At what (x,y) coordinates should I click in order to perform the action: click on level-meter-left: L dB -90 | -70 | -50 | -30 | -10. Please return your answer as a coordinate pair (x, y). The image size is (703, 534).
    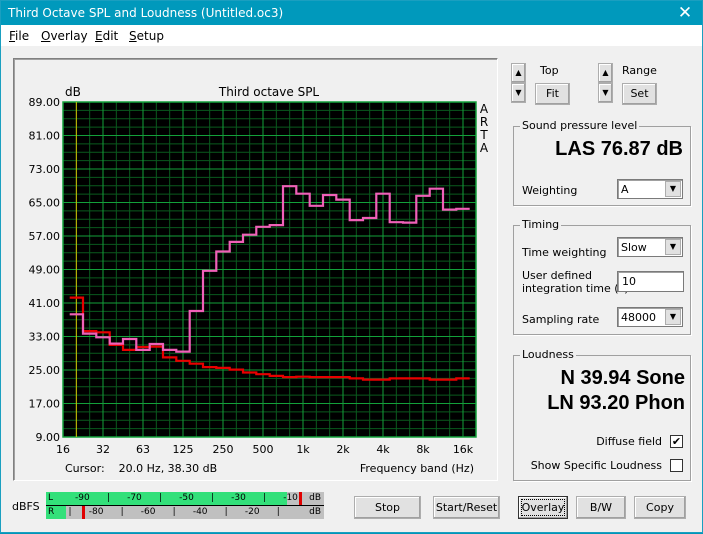
    Looking at the image, I should click on (185, 498).